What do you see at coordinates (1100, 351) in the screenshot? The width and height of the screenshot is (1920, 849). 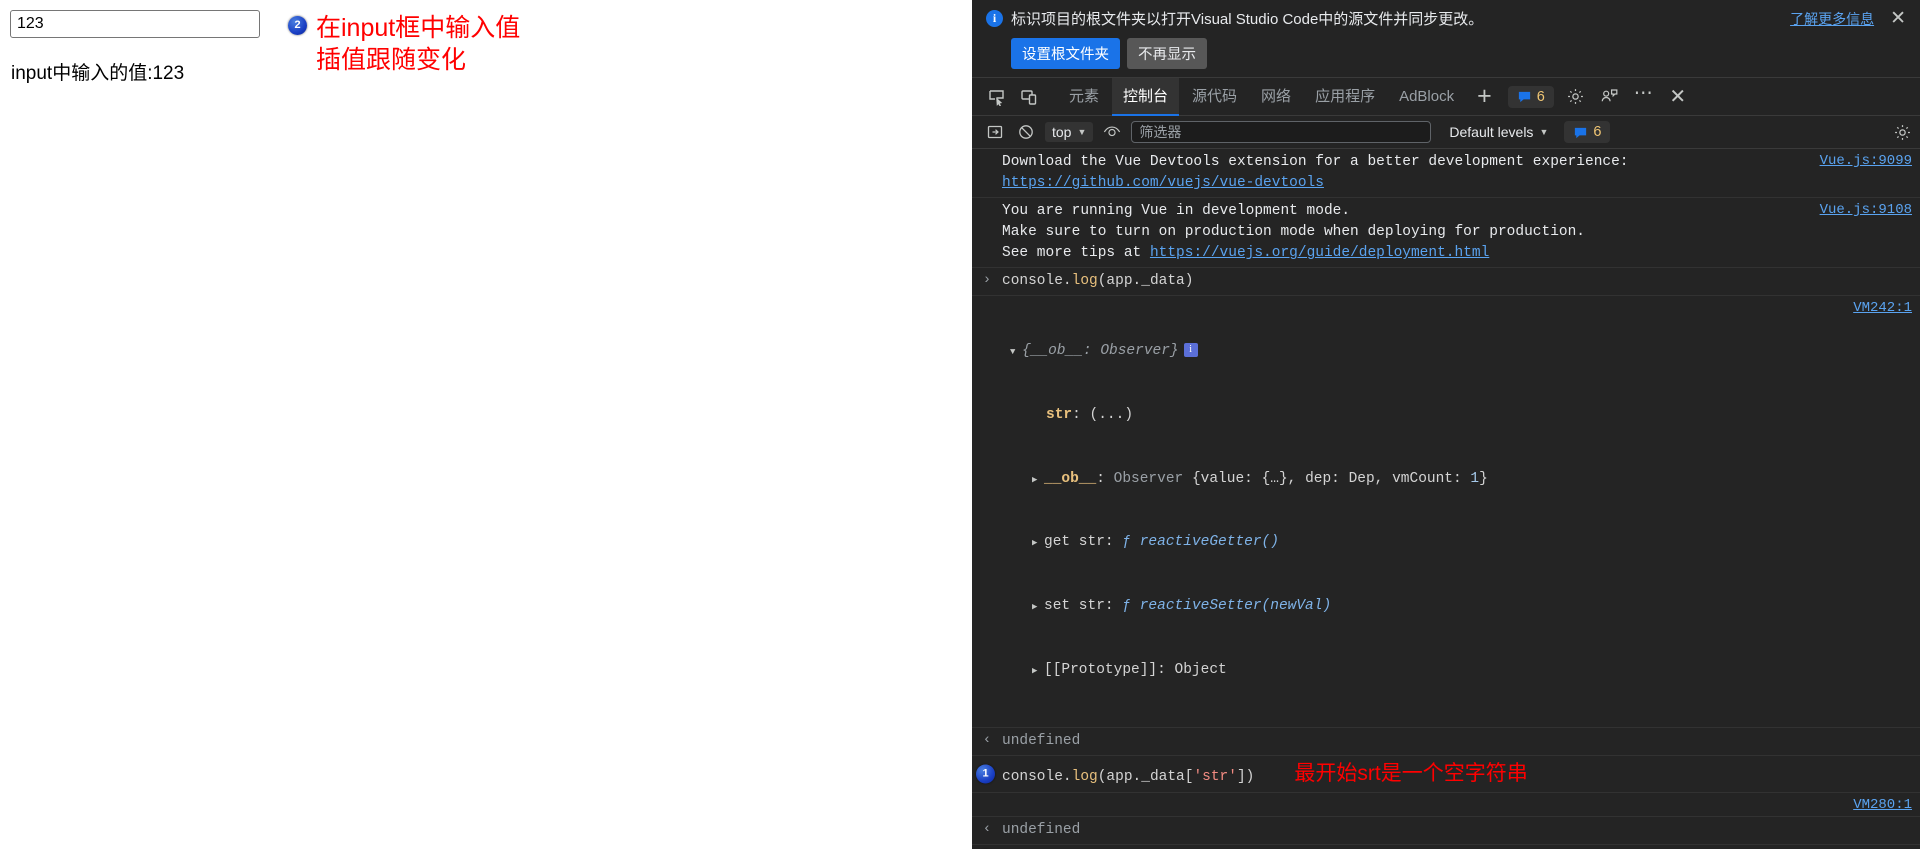 I see `object-header: {__ob__: Observer}` at bounding box center [1100, 351].